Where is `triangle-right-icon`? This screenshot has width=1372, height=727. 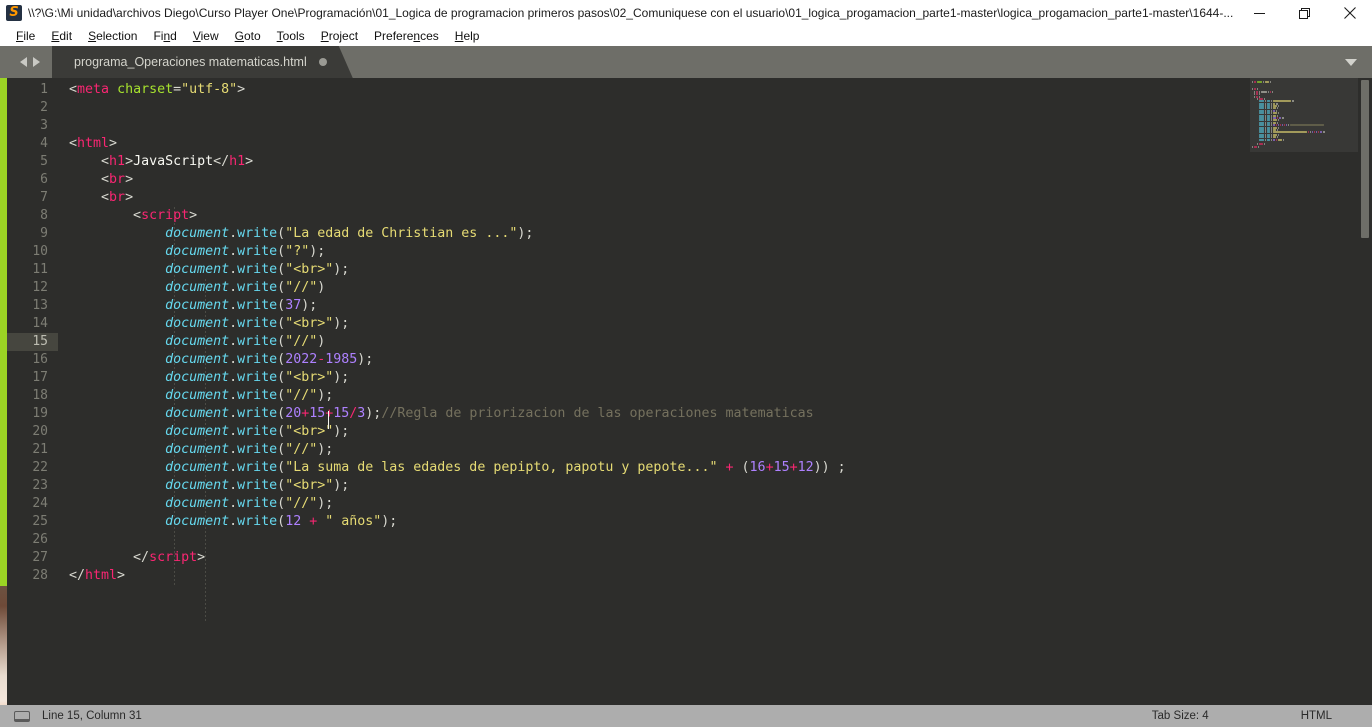 triangle-right-icon is located at coordinates (36, 62).